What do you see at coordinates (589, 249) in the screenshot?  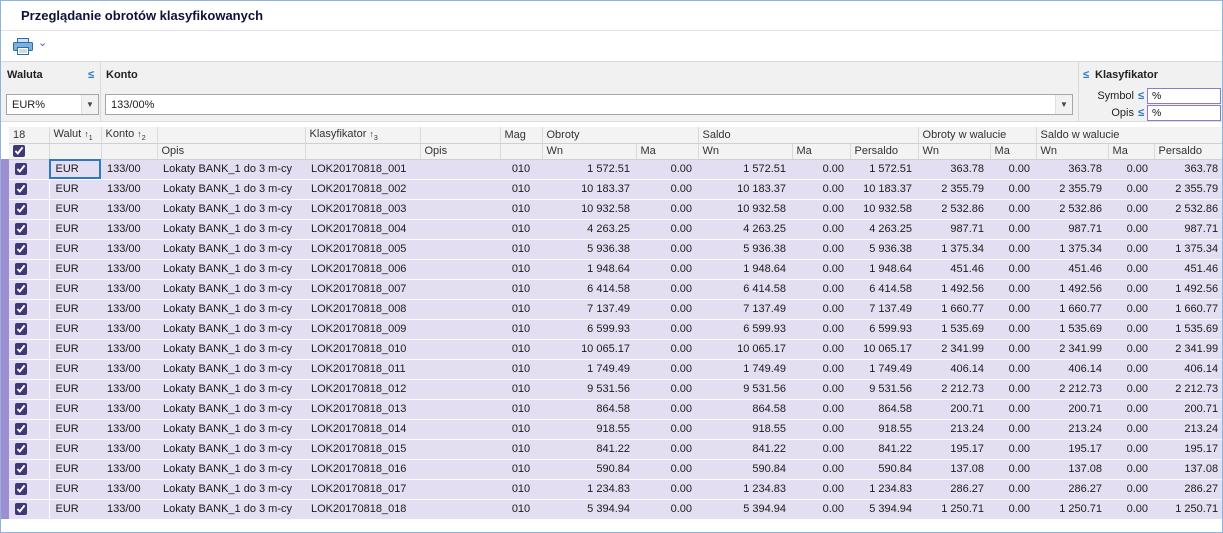 I see `cell-obroty-wn: 5 936.38` at bounding box center [589, 249].